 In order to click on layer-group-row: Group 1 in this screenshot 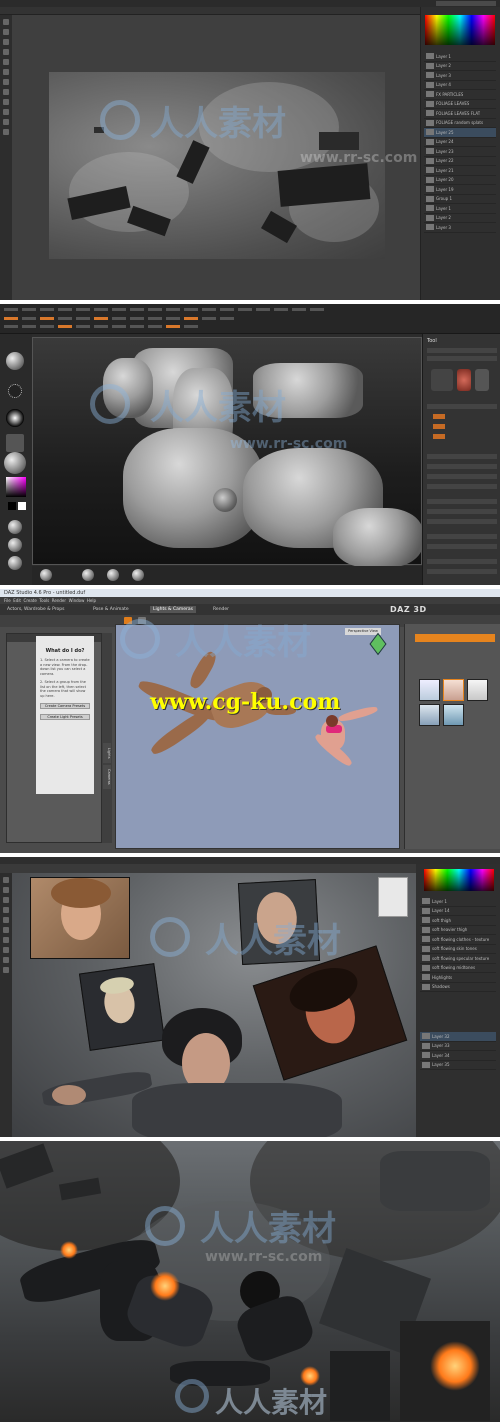, I will do `click(460, 199)`.